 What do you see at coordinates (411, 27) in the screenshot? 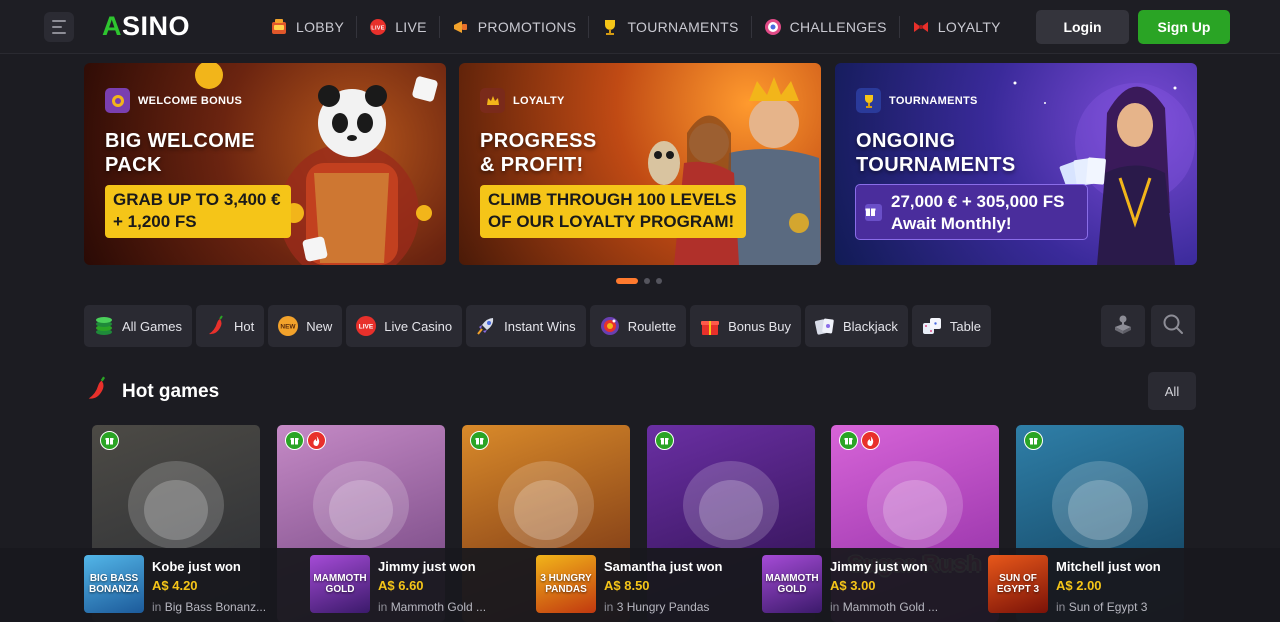
I see `nav-label: LIVE` at bounding box center [411, 27].